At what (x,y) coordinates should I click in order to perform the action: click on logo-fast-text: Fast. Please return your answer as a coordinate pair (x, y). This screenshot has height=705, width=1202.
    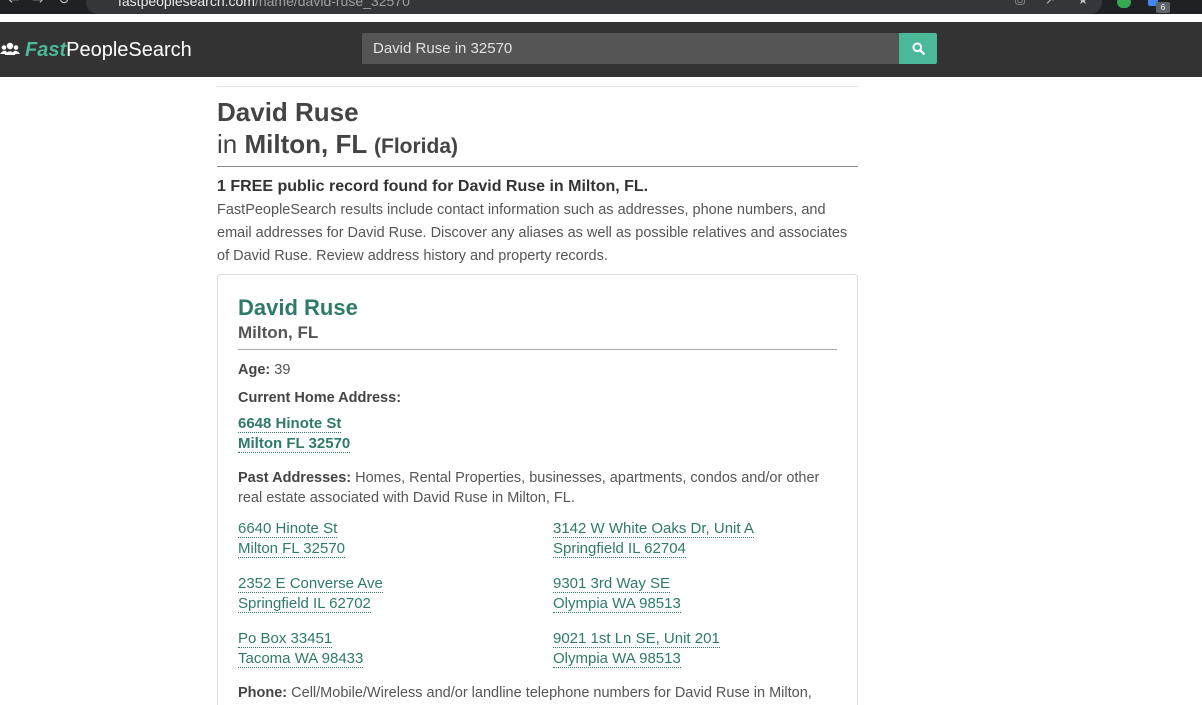
    Looking at the image, I should click on (46, 49).